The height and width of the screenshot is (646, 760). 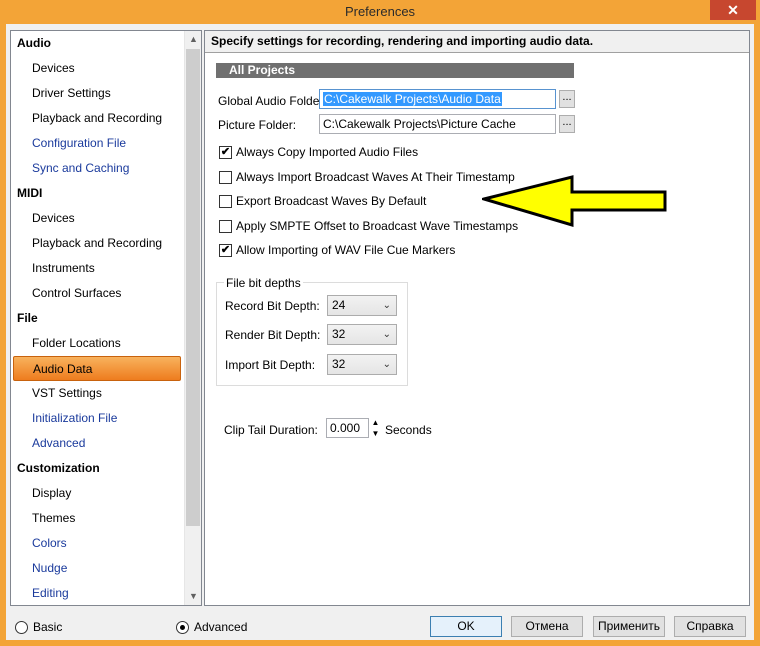 I want to click on checkbox-export-broadcast-waves-by-default: Export Broadcast Waves By Default, so click(x=369, y=202).